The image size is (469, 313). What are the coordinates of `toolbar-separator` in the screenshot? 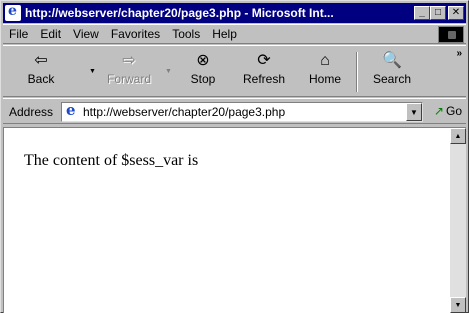 It's located at (357, 72).